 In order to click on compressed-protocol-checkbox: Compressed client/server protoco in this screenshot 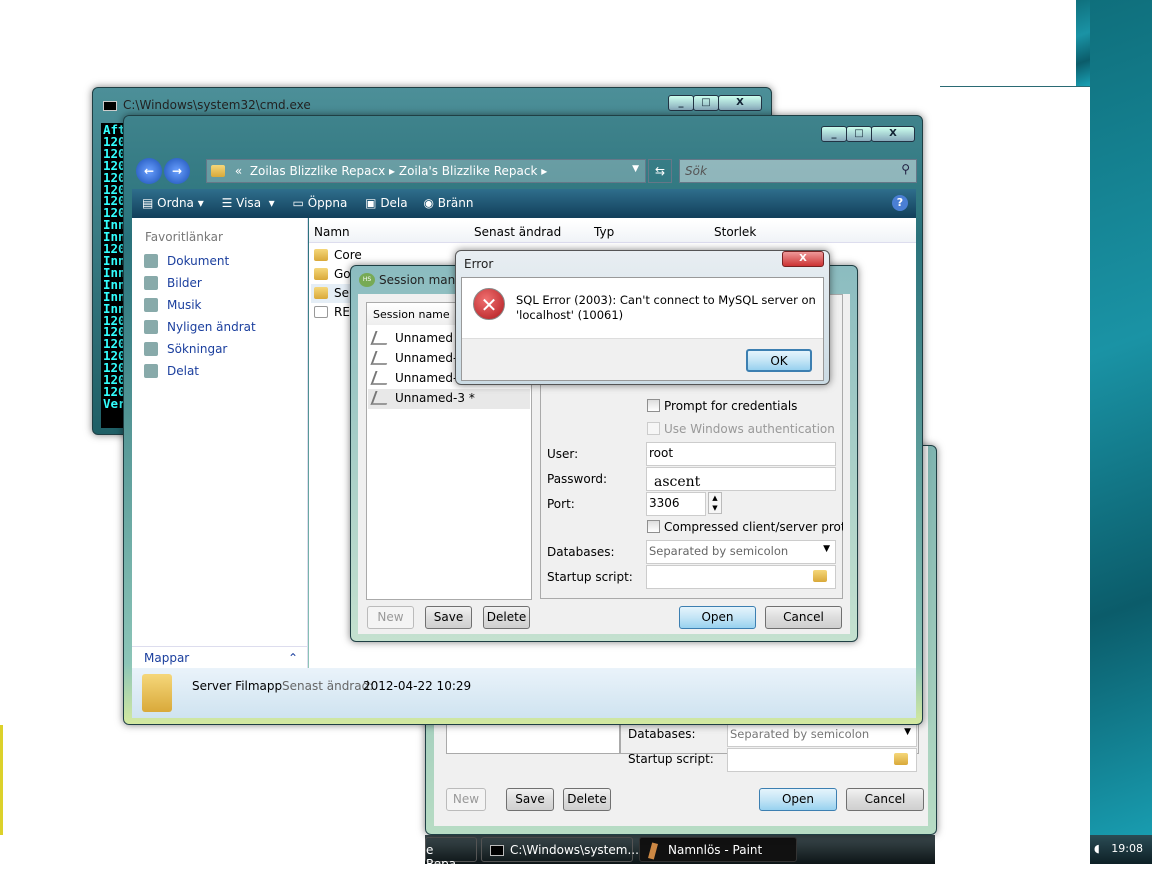, I will do `click(745, 527)`.